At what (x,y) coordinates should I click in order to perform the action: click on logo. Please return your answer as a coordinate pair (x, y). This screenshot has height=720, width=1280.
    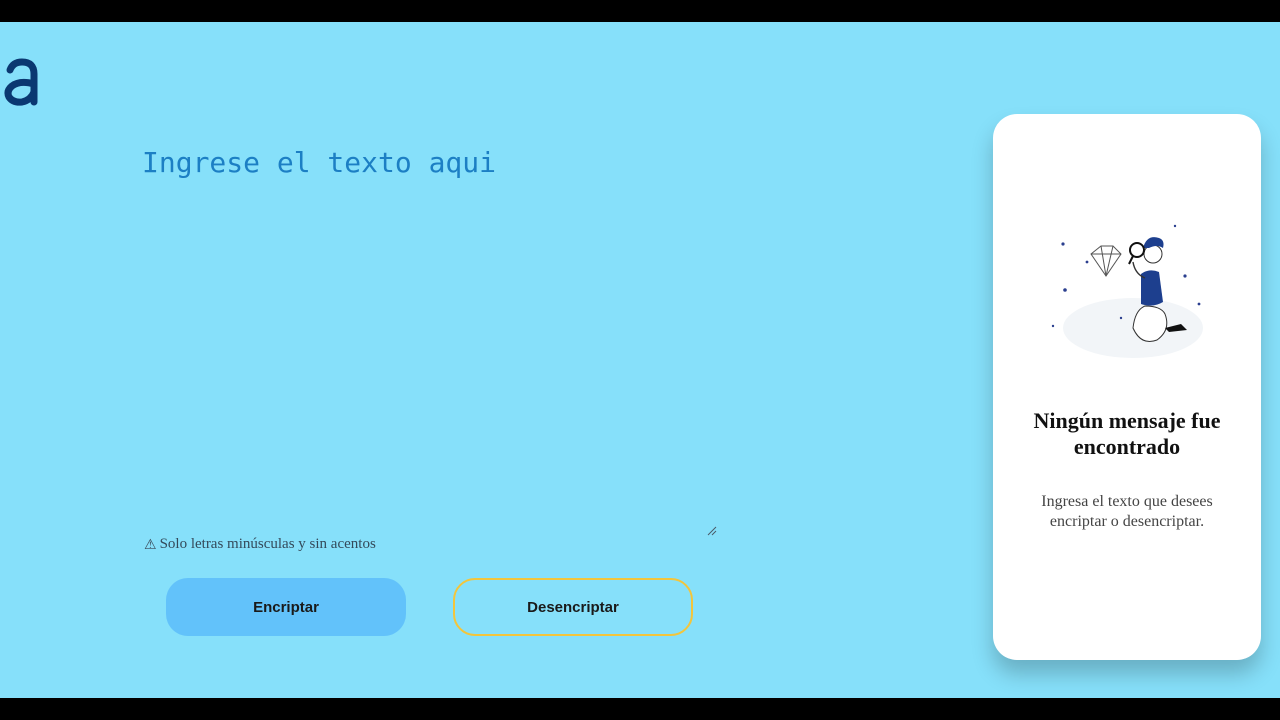
    Looking at the image, I should click on (22, 82).